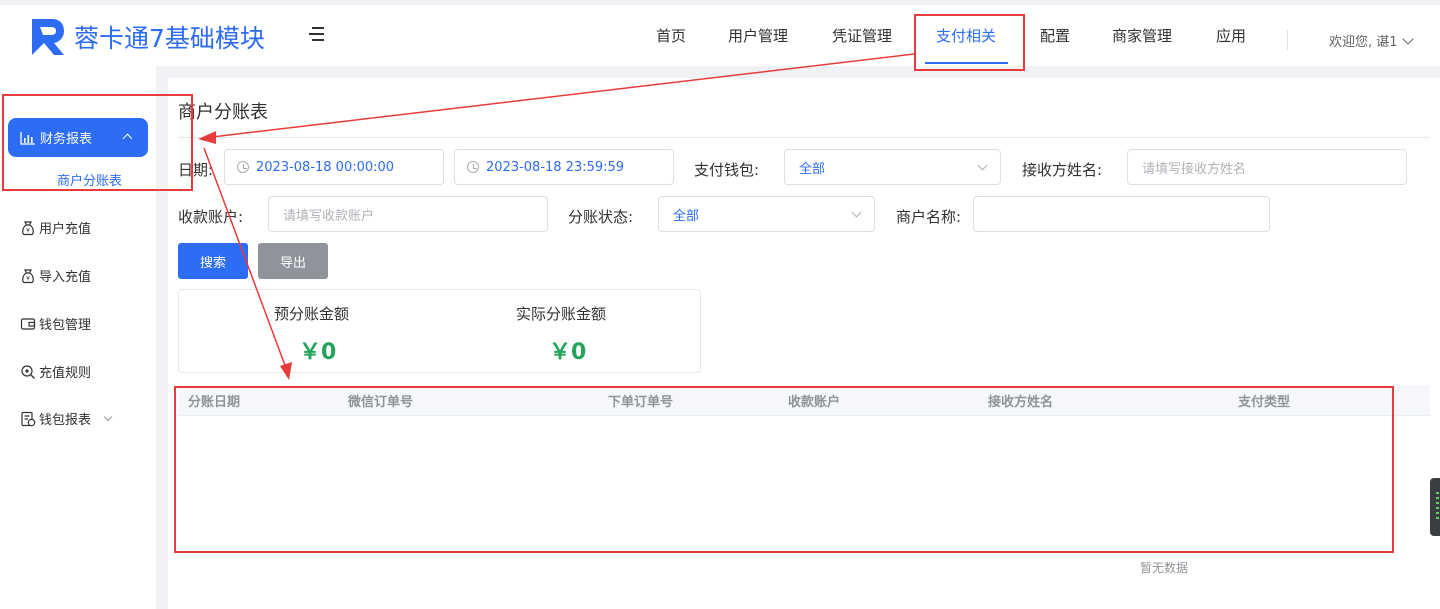  I want to click on receiver-input: 请填写接收方姓名, so click(1267, 167).